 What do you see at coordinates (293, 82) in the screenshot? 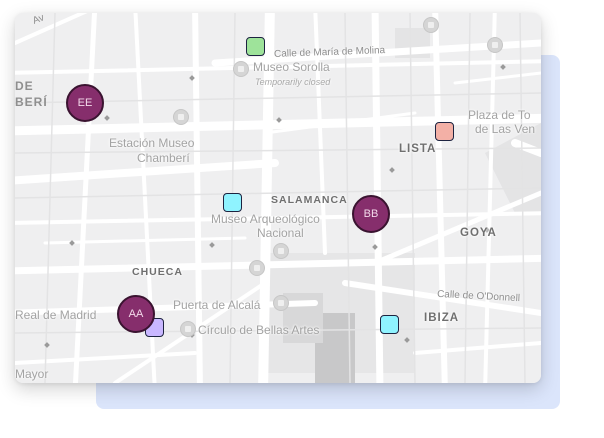
I see `poi-label-sorolla-status: Temporarily closed` at bounding box center [293, 82].